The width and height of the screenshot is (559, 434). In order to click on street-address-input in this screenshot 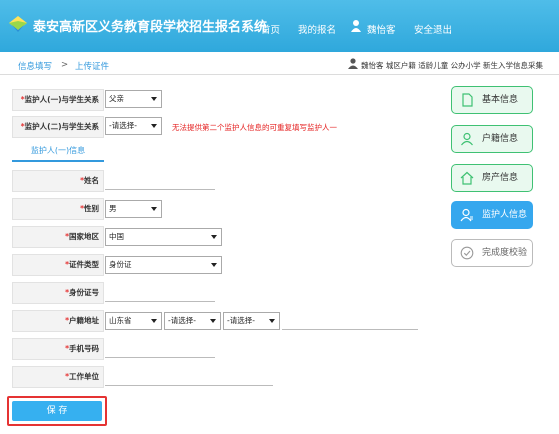, I will do `click(350, 321)`.